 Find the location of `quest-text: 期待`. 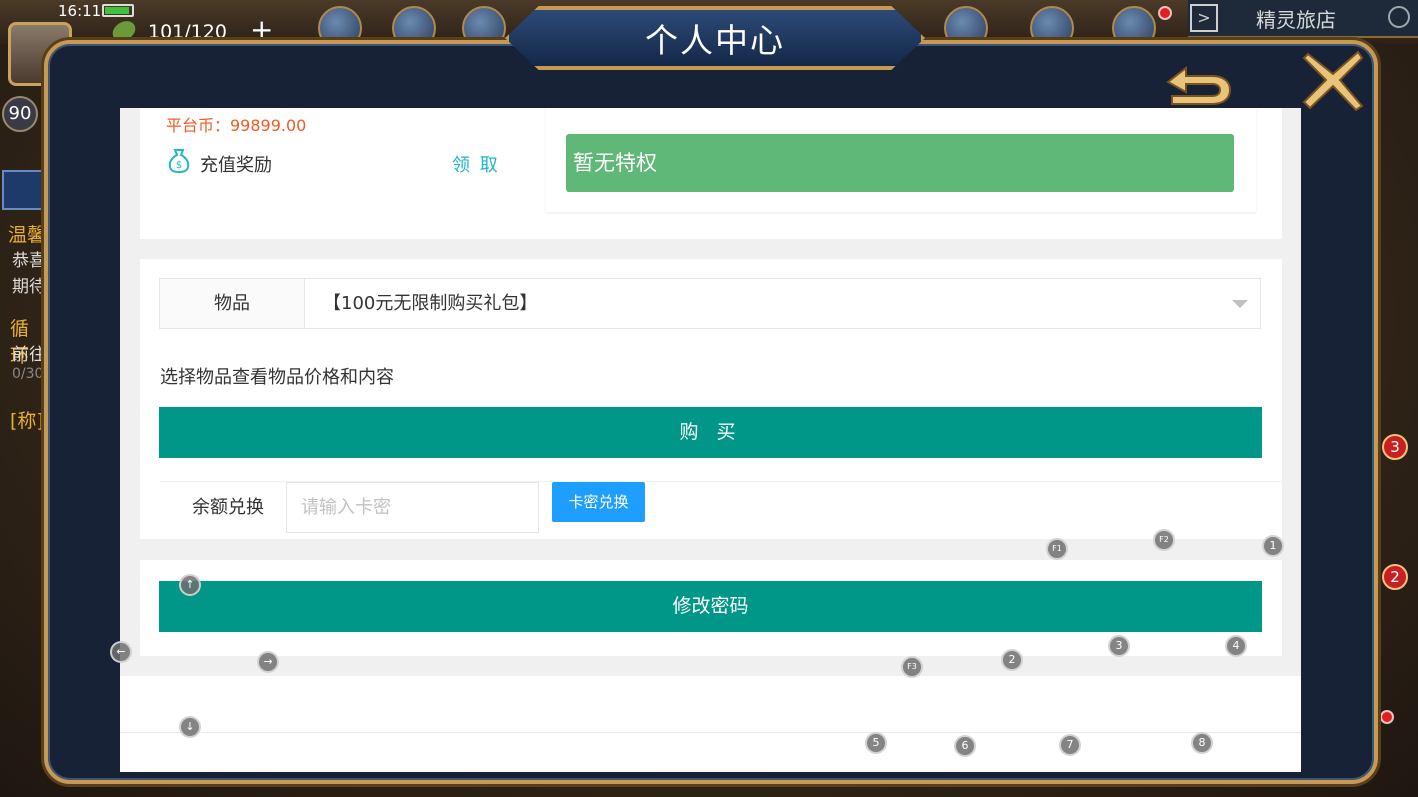

quest-text: 期待 is located at coordinates (29, 287).